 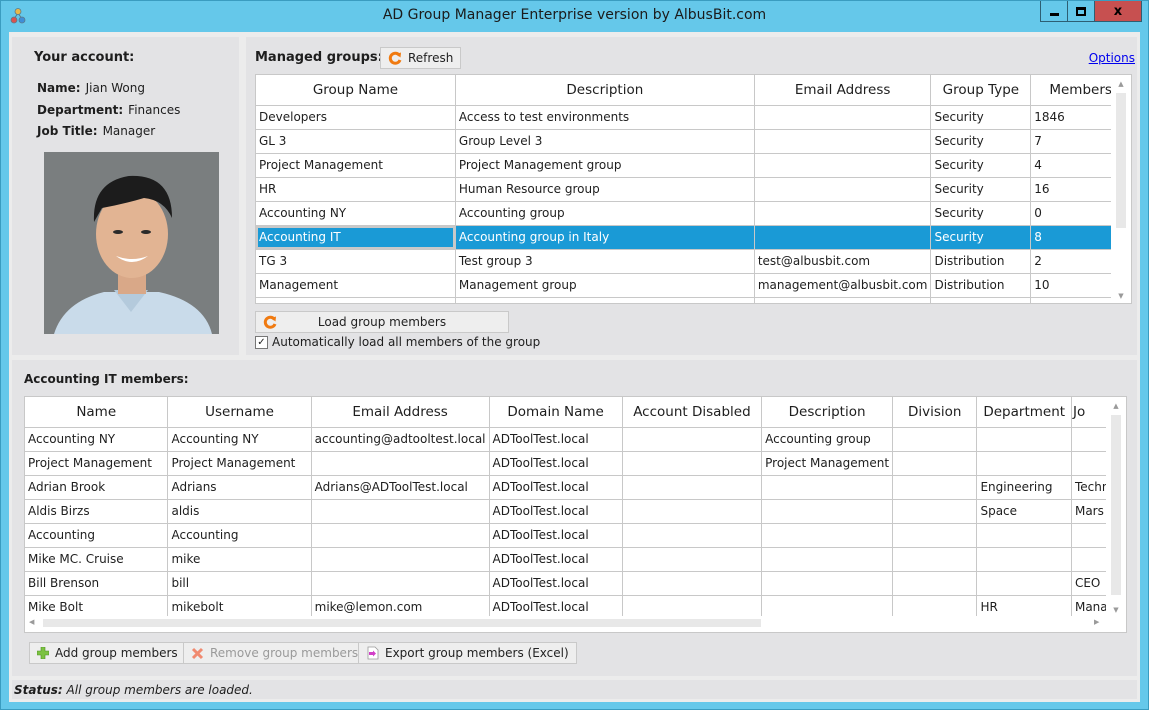 I want to click on member-row: Bill Brenson bill ADToolTest.local CEO, so click(x=575, y=583).